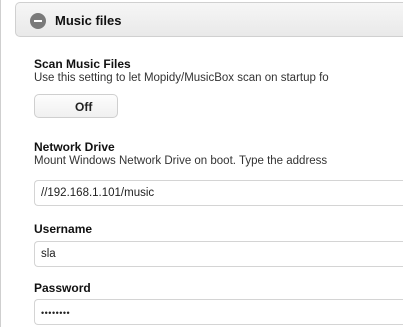 The width and height of the screenshot is (403, 327). What do you see at coordinates (218, 312) in the screenshot?
I see `password-input: ••••••••` at bounding box center [218, 312].